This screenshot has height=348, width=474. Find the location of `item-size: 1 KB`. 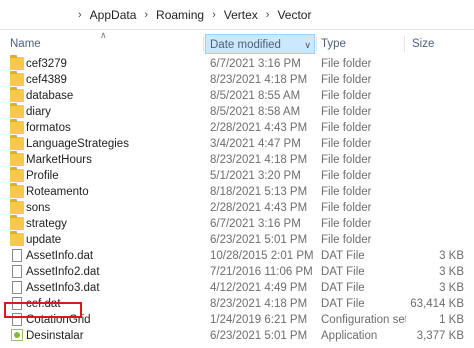

item-size: 1 KB is located at coordinates (451, 320).